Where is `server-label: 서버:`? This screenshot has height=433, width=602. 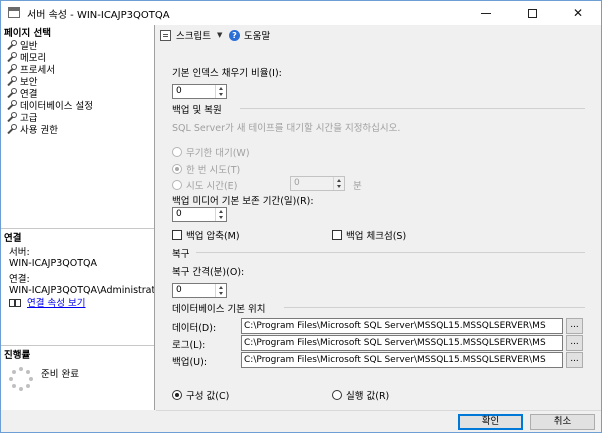 server-label: 서버: is located at coordinates (19, 252).